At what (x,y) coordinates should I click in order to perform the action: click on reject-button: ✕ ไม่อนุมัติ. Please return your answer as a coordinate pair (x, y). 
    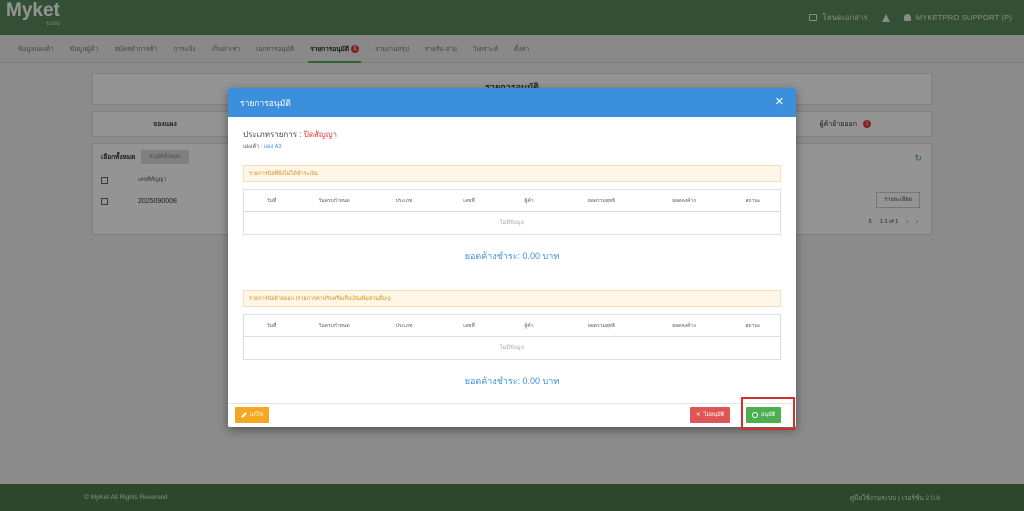
    Looking at the image, I should click on (710, 415).